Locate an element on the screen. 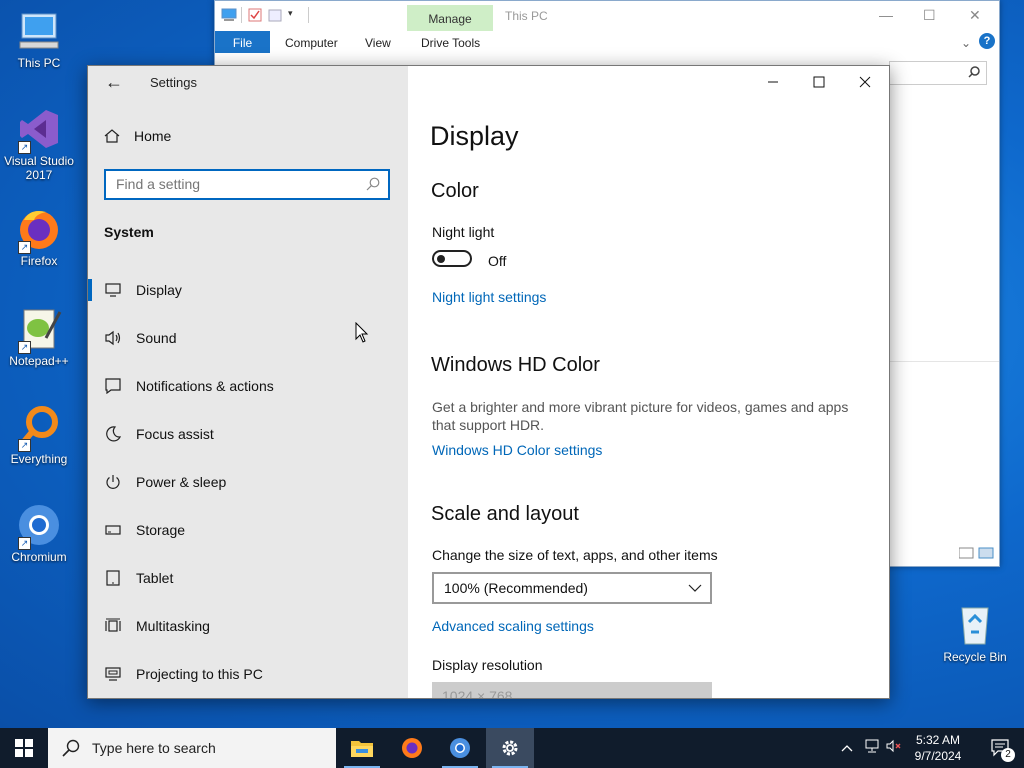 Image resolution: width=1024 pixels, height=768 pixels. sidebar-item-display: Display is located at coordinates (248, 290).